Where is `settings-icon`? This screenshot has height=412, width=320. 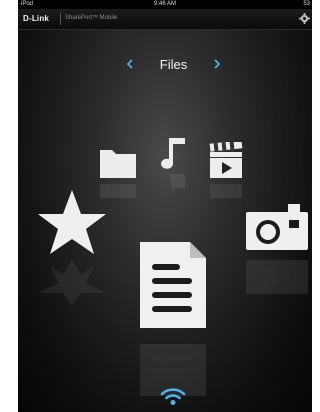
settings-icon is located at coordinates (304, 18).